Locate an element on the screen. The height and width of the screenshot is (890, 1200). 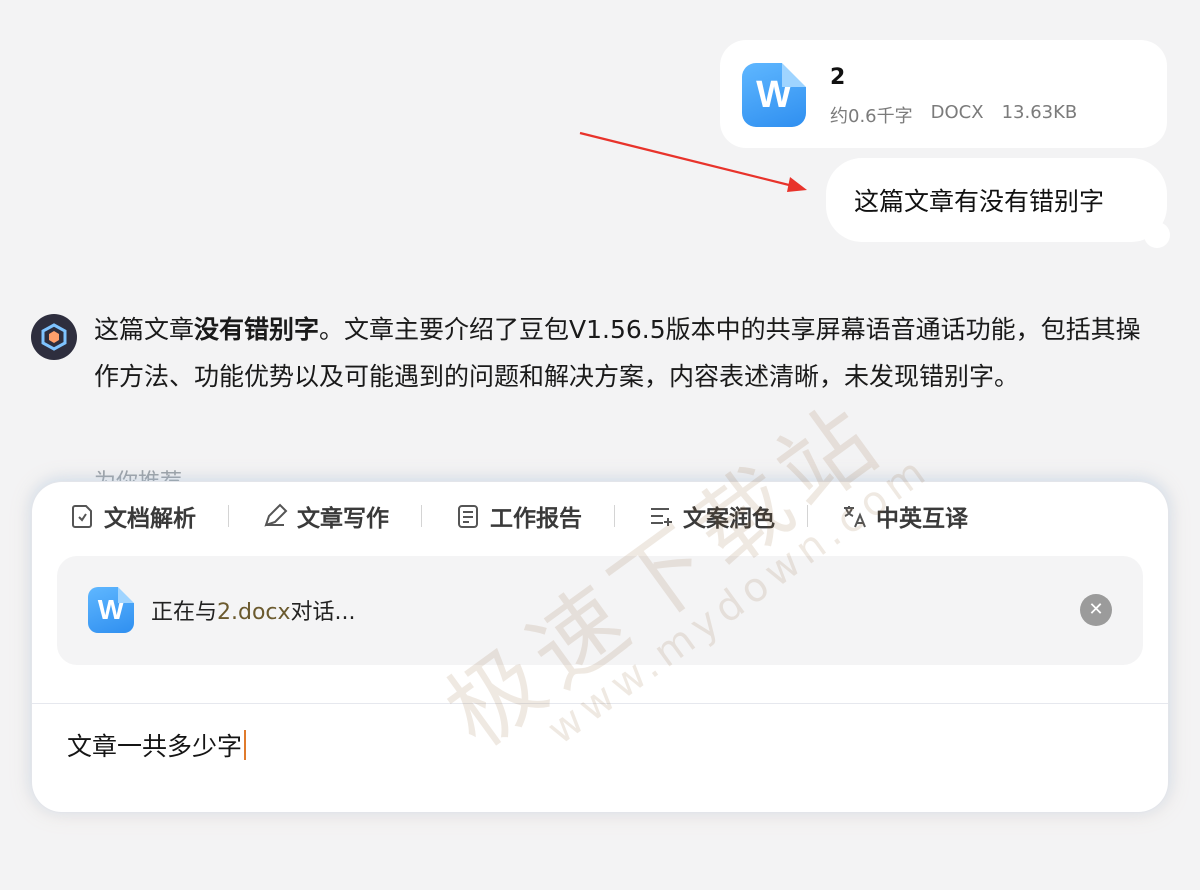
report-icon is located at coordinates (468, 516).